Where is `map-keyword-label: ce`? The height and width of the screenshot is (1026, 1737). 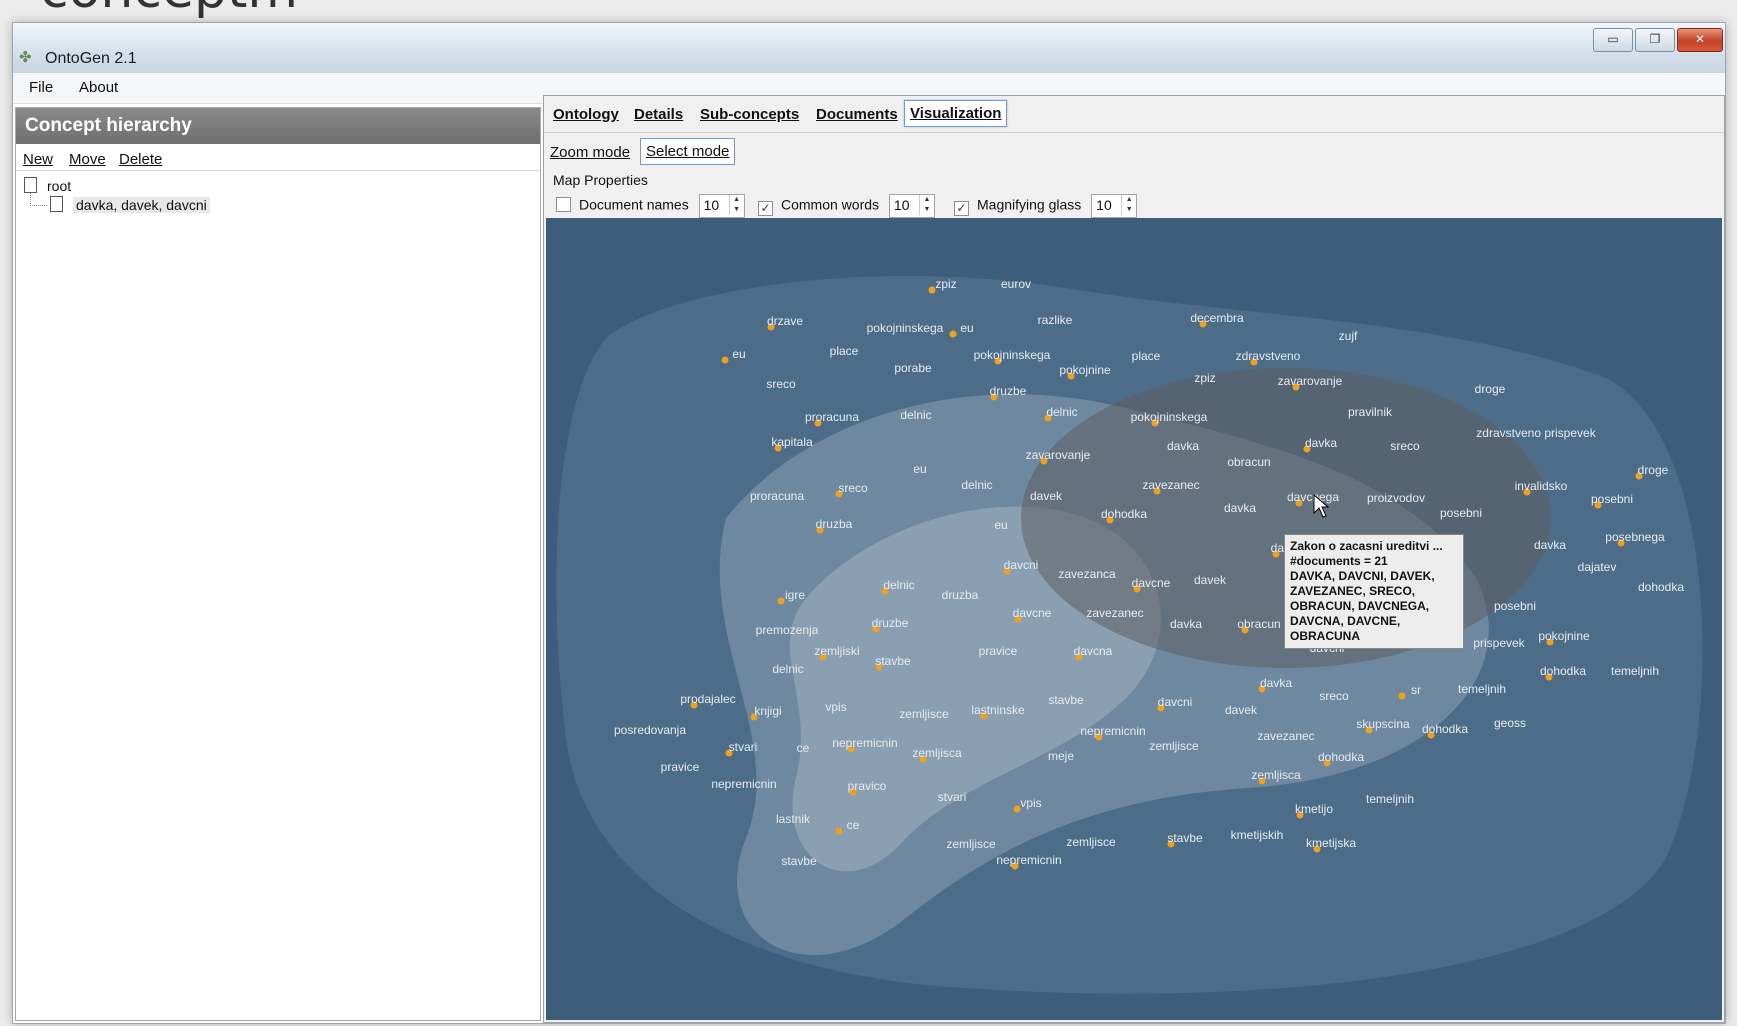
map-keyword-label: ce is located at coordinates (853, 825).